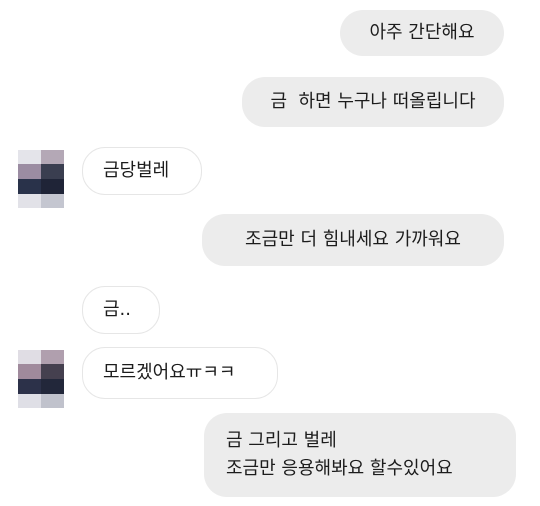 The image size is (540, 506). I want to click on received-message: 금당벌레, so click(142, 171).